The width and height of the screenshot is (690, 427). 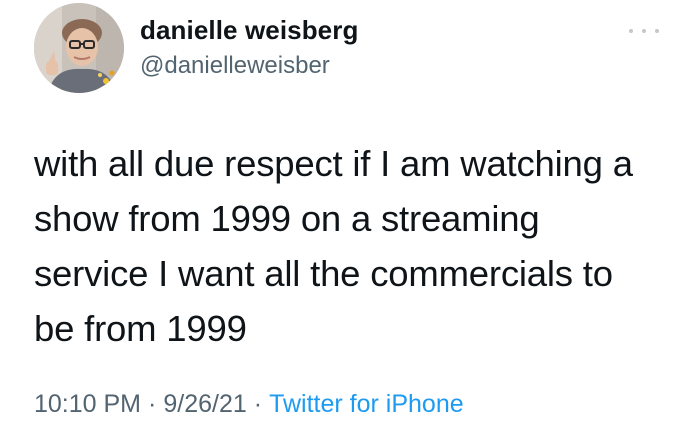 I want to click on avatar, so click(x=79, y=48).